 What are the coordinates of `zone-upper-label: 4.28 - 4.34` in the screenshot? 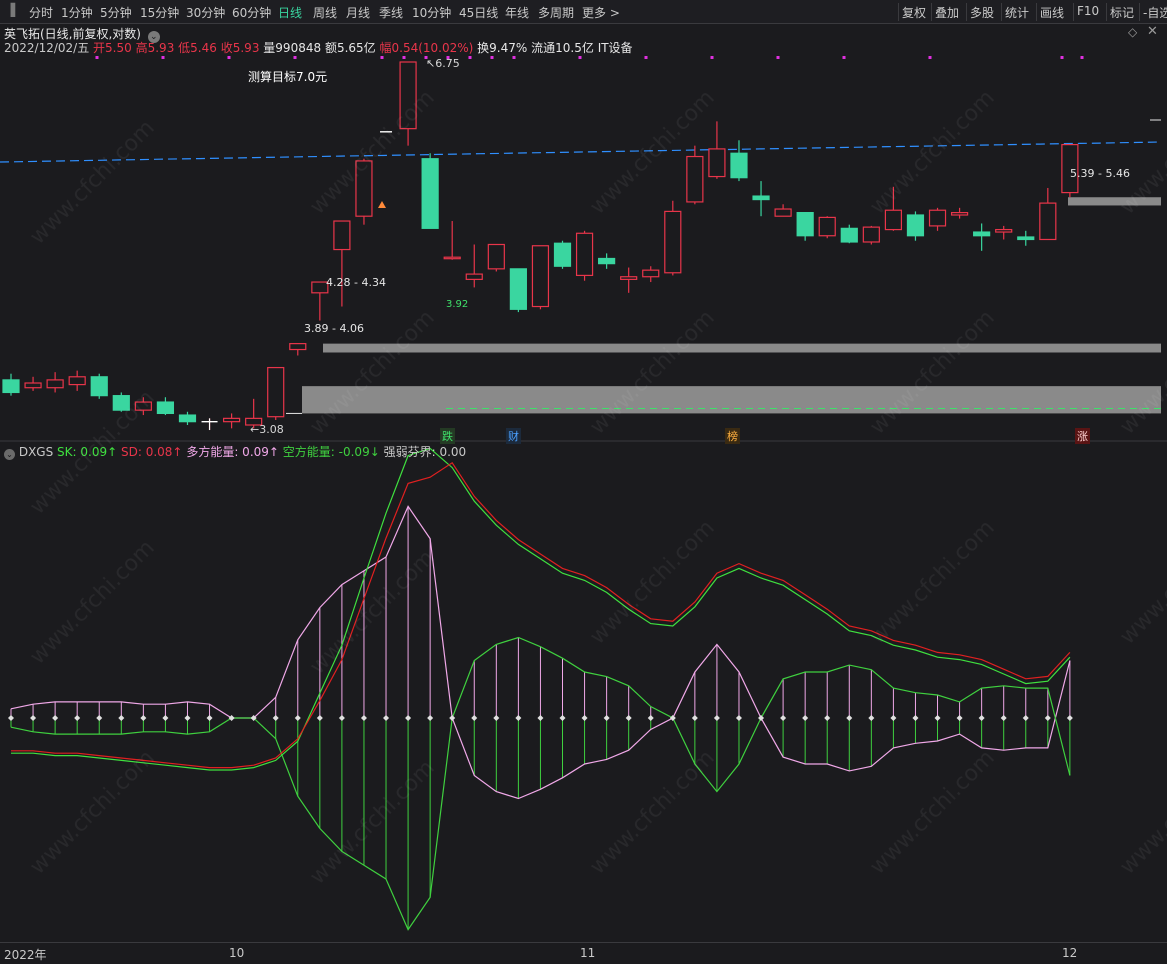 It's located at (356, 282).